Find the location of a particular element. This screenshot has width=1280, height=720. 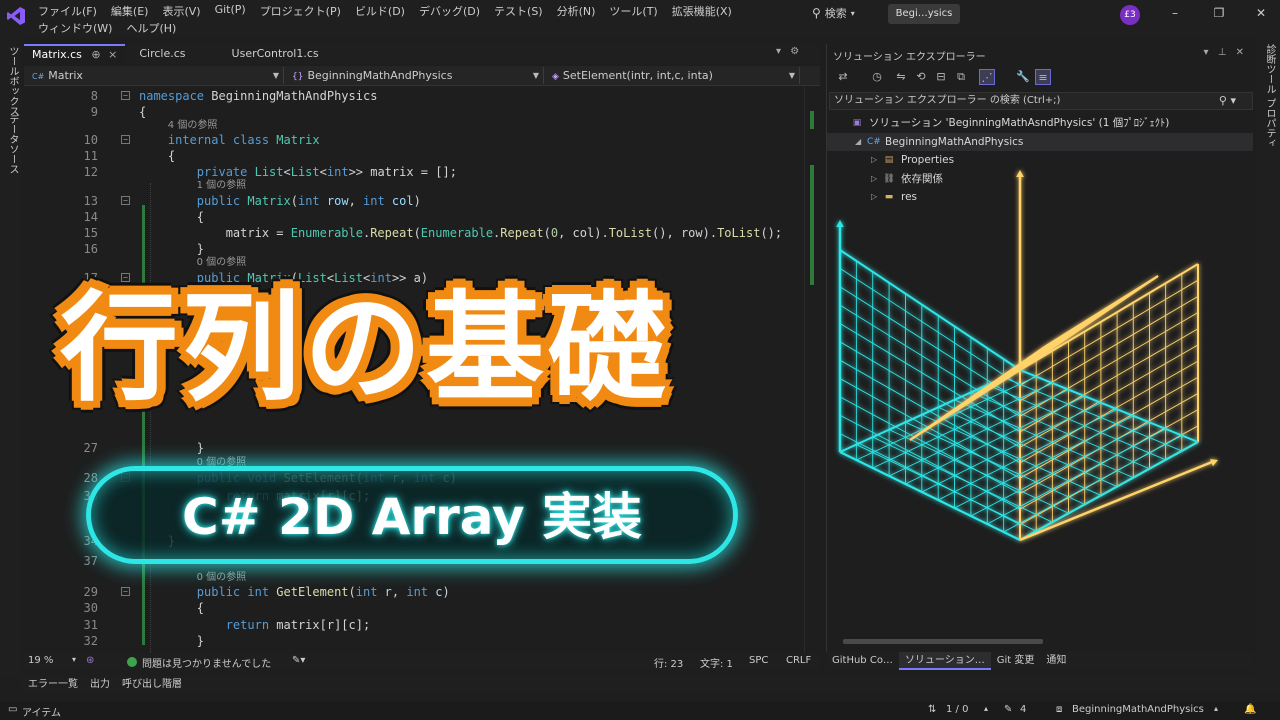

menu-item: ウィンドウ(W) is located at coordinates (78, 27).